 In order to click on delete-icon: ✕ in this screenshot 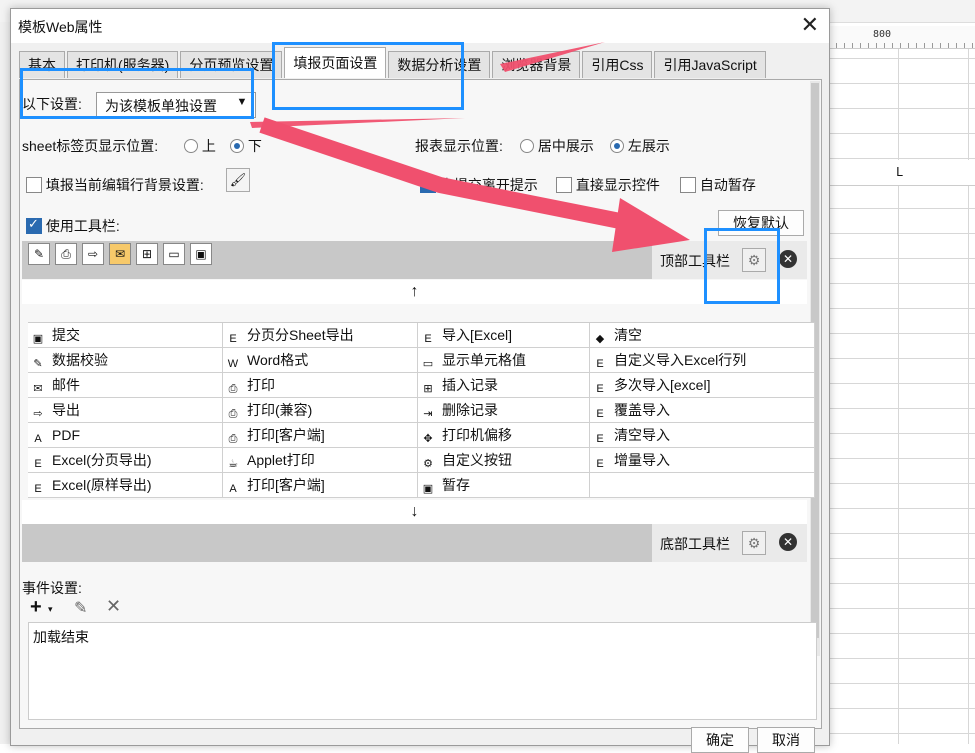, I will do `click(113, 606)`.